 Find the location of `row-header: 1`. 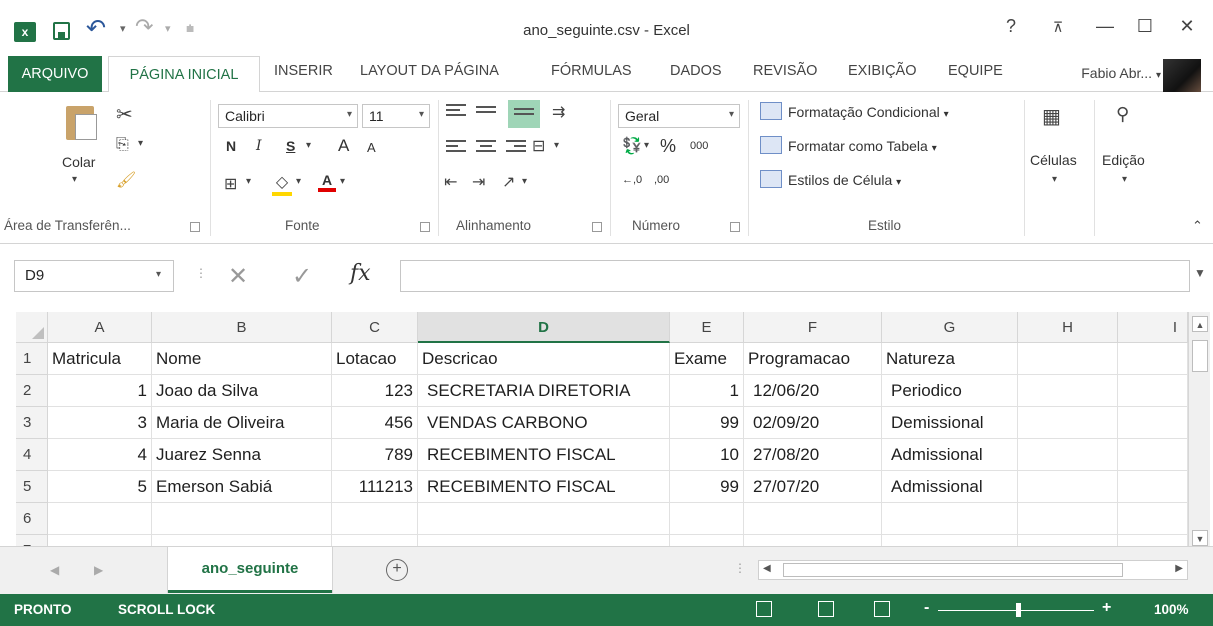

row-header: 1 is located at coordinates (32, 359).